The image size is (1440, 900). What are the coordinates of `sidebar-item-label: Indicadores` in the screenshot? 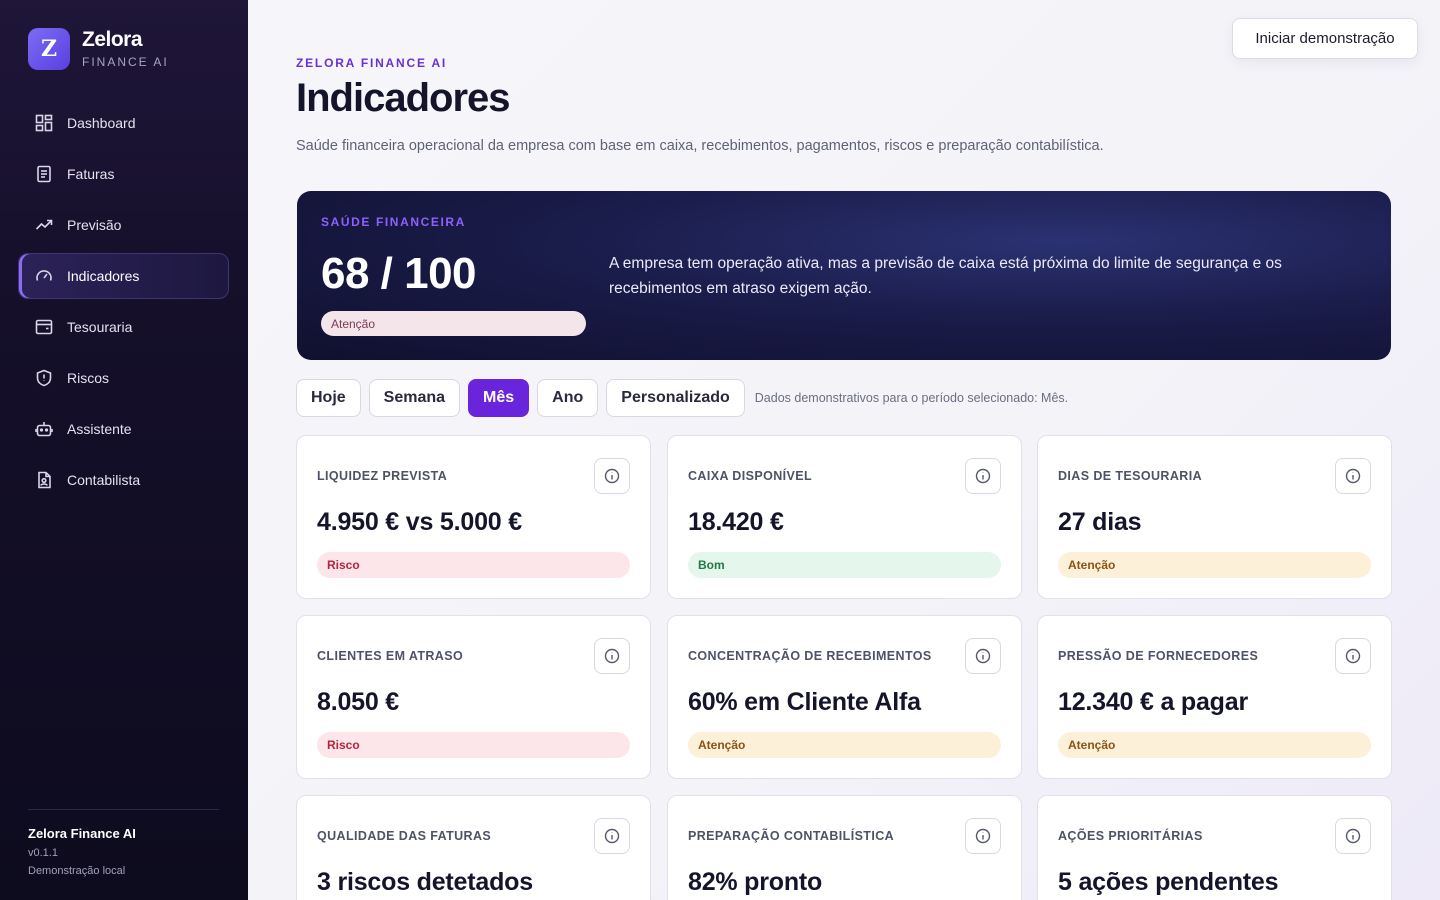 It's located at (103, 276).